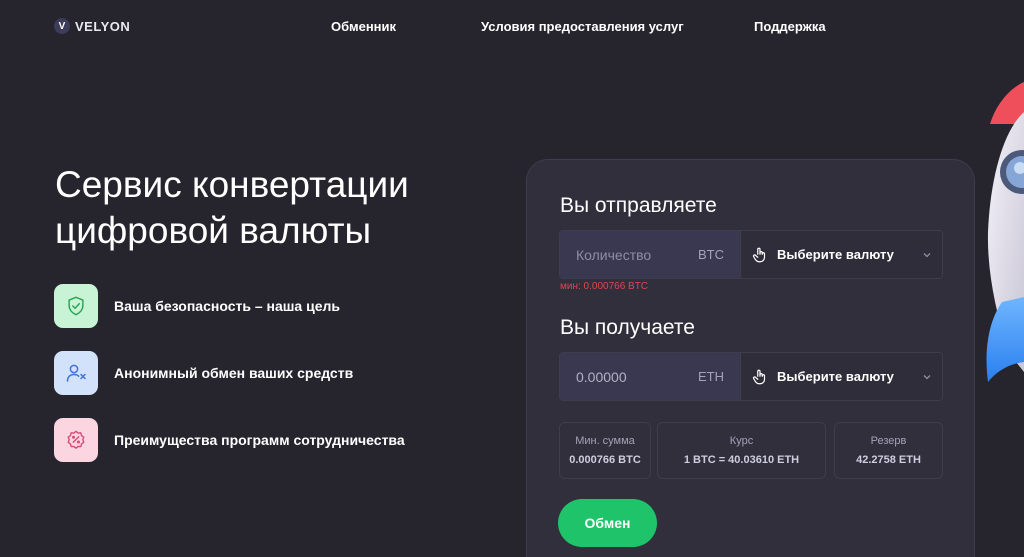  I want to click on stat-reserve: Резерв 42.2758 ETH, so click(888, 450).